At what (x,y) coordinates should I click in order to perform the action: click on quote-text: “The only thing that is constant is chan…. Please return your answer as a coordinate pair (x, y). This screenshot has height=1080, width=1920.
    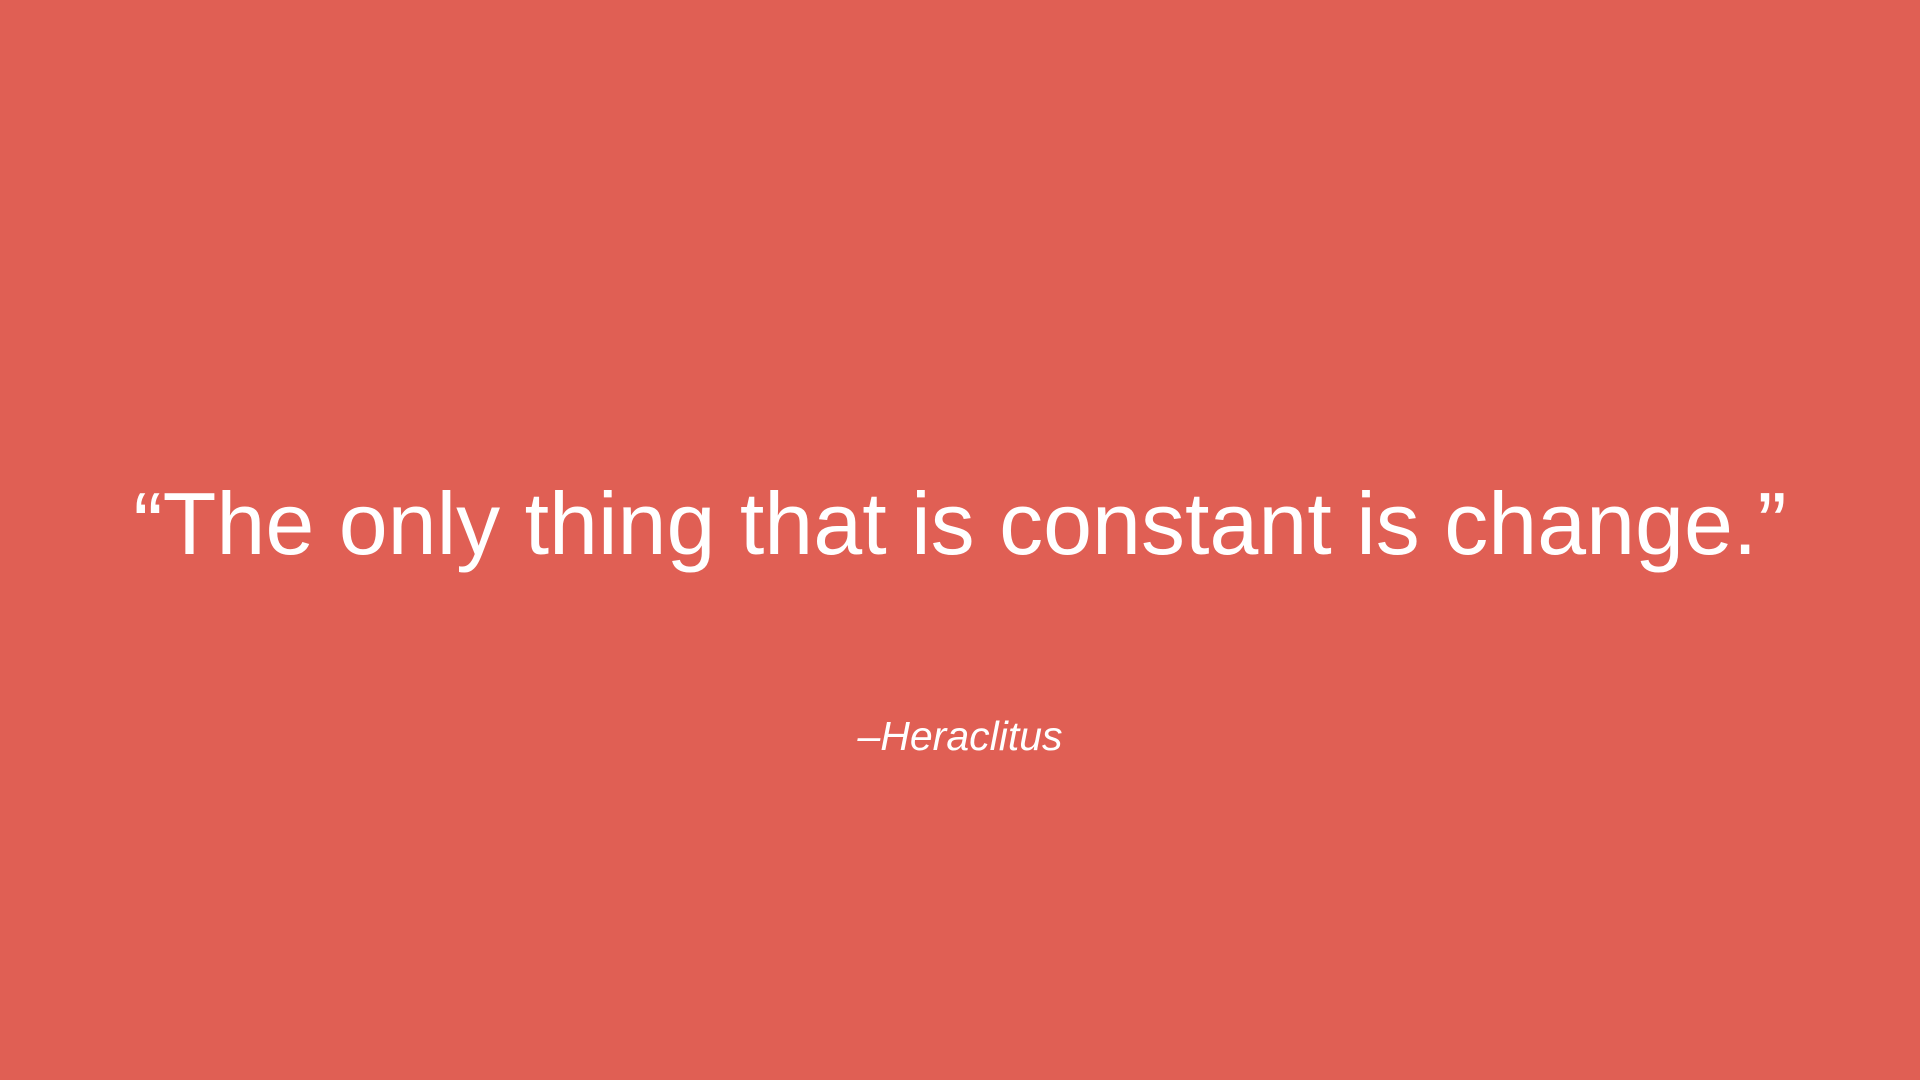
    Looking at the image, I should click on (960, 523).